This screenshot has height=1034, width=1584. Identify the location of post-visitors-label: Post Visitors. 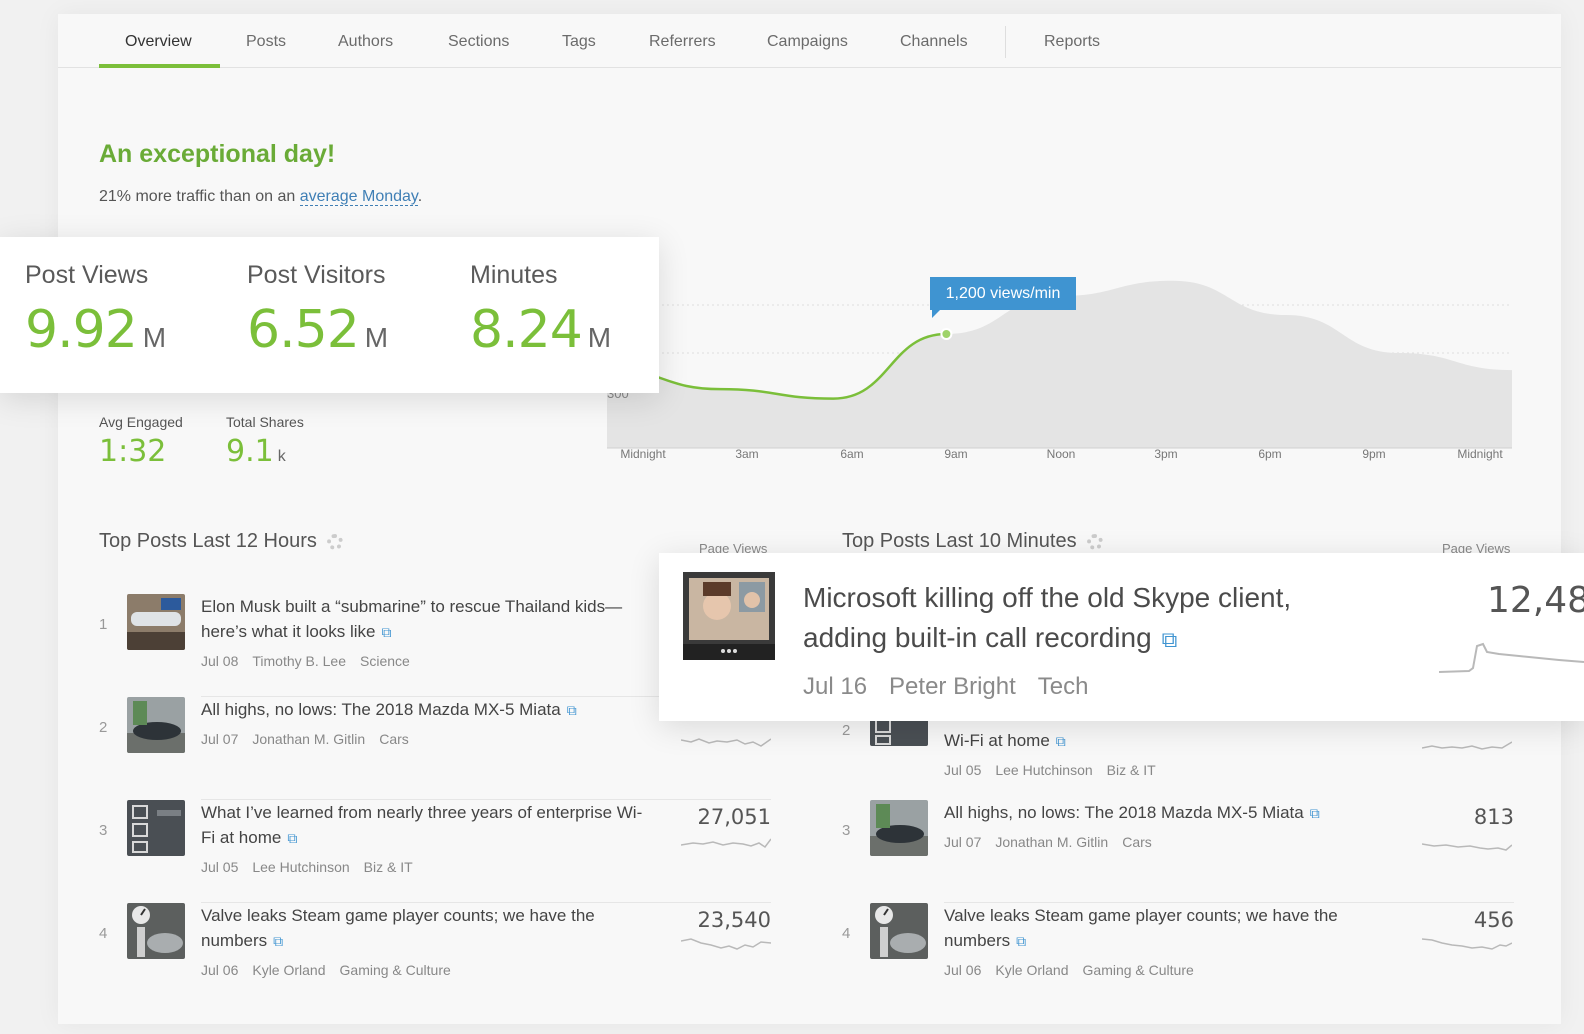
(316, 275).